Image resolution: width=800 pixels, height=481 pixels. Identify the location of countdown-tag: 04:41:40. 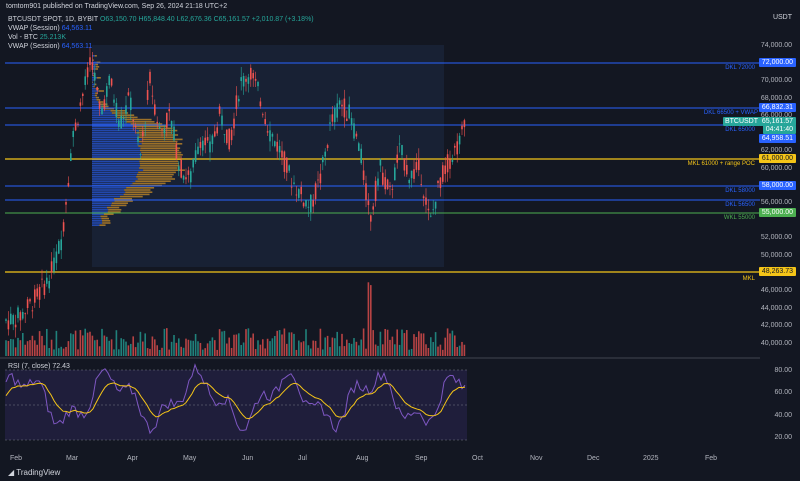
(779, 129).